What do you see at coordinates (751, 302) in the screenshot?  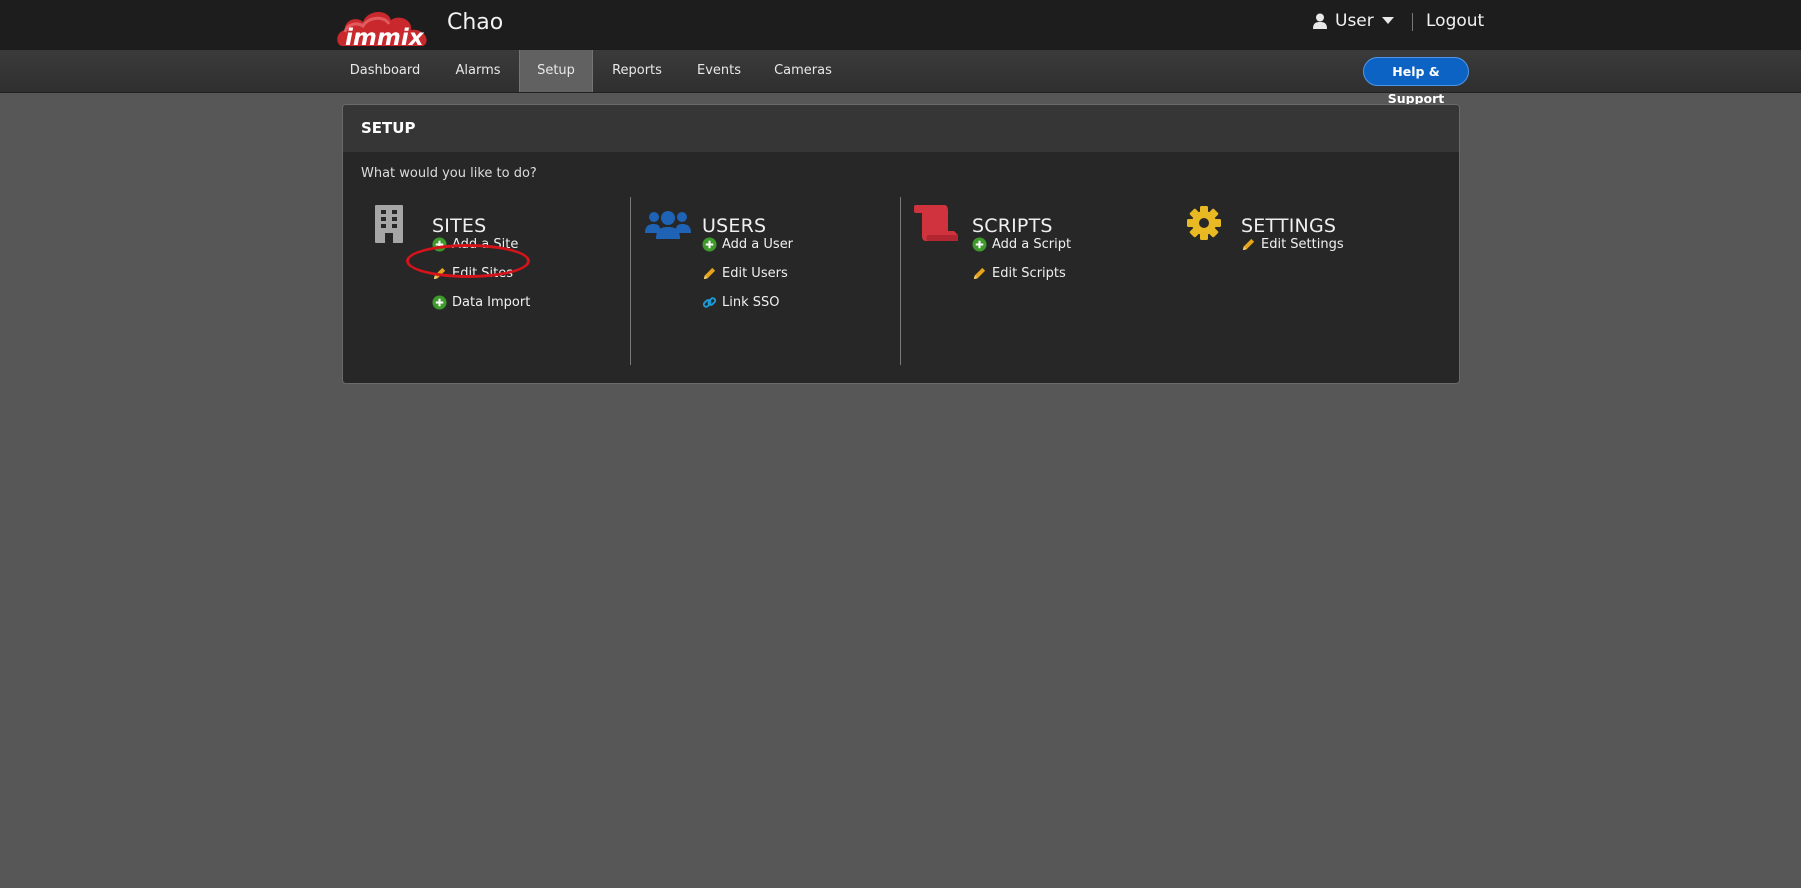 I see `action-label: Link SSO` at bounding box center [751, 302].